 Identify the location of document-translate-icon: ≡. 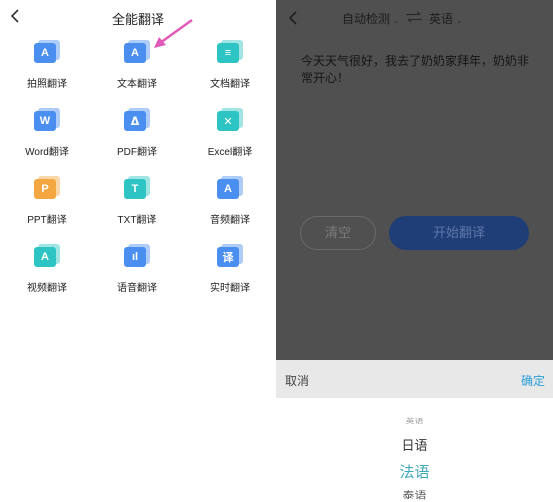
(230, 52).